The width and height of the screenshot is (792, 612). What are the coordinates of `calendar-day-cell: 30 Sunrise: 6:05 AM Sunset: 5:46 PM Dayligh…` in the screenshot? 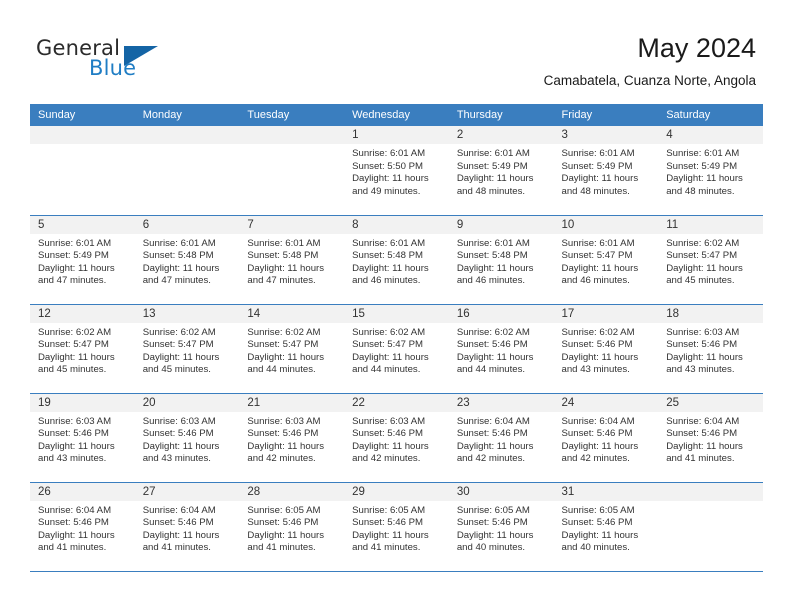 It's located at (501, 526).